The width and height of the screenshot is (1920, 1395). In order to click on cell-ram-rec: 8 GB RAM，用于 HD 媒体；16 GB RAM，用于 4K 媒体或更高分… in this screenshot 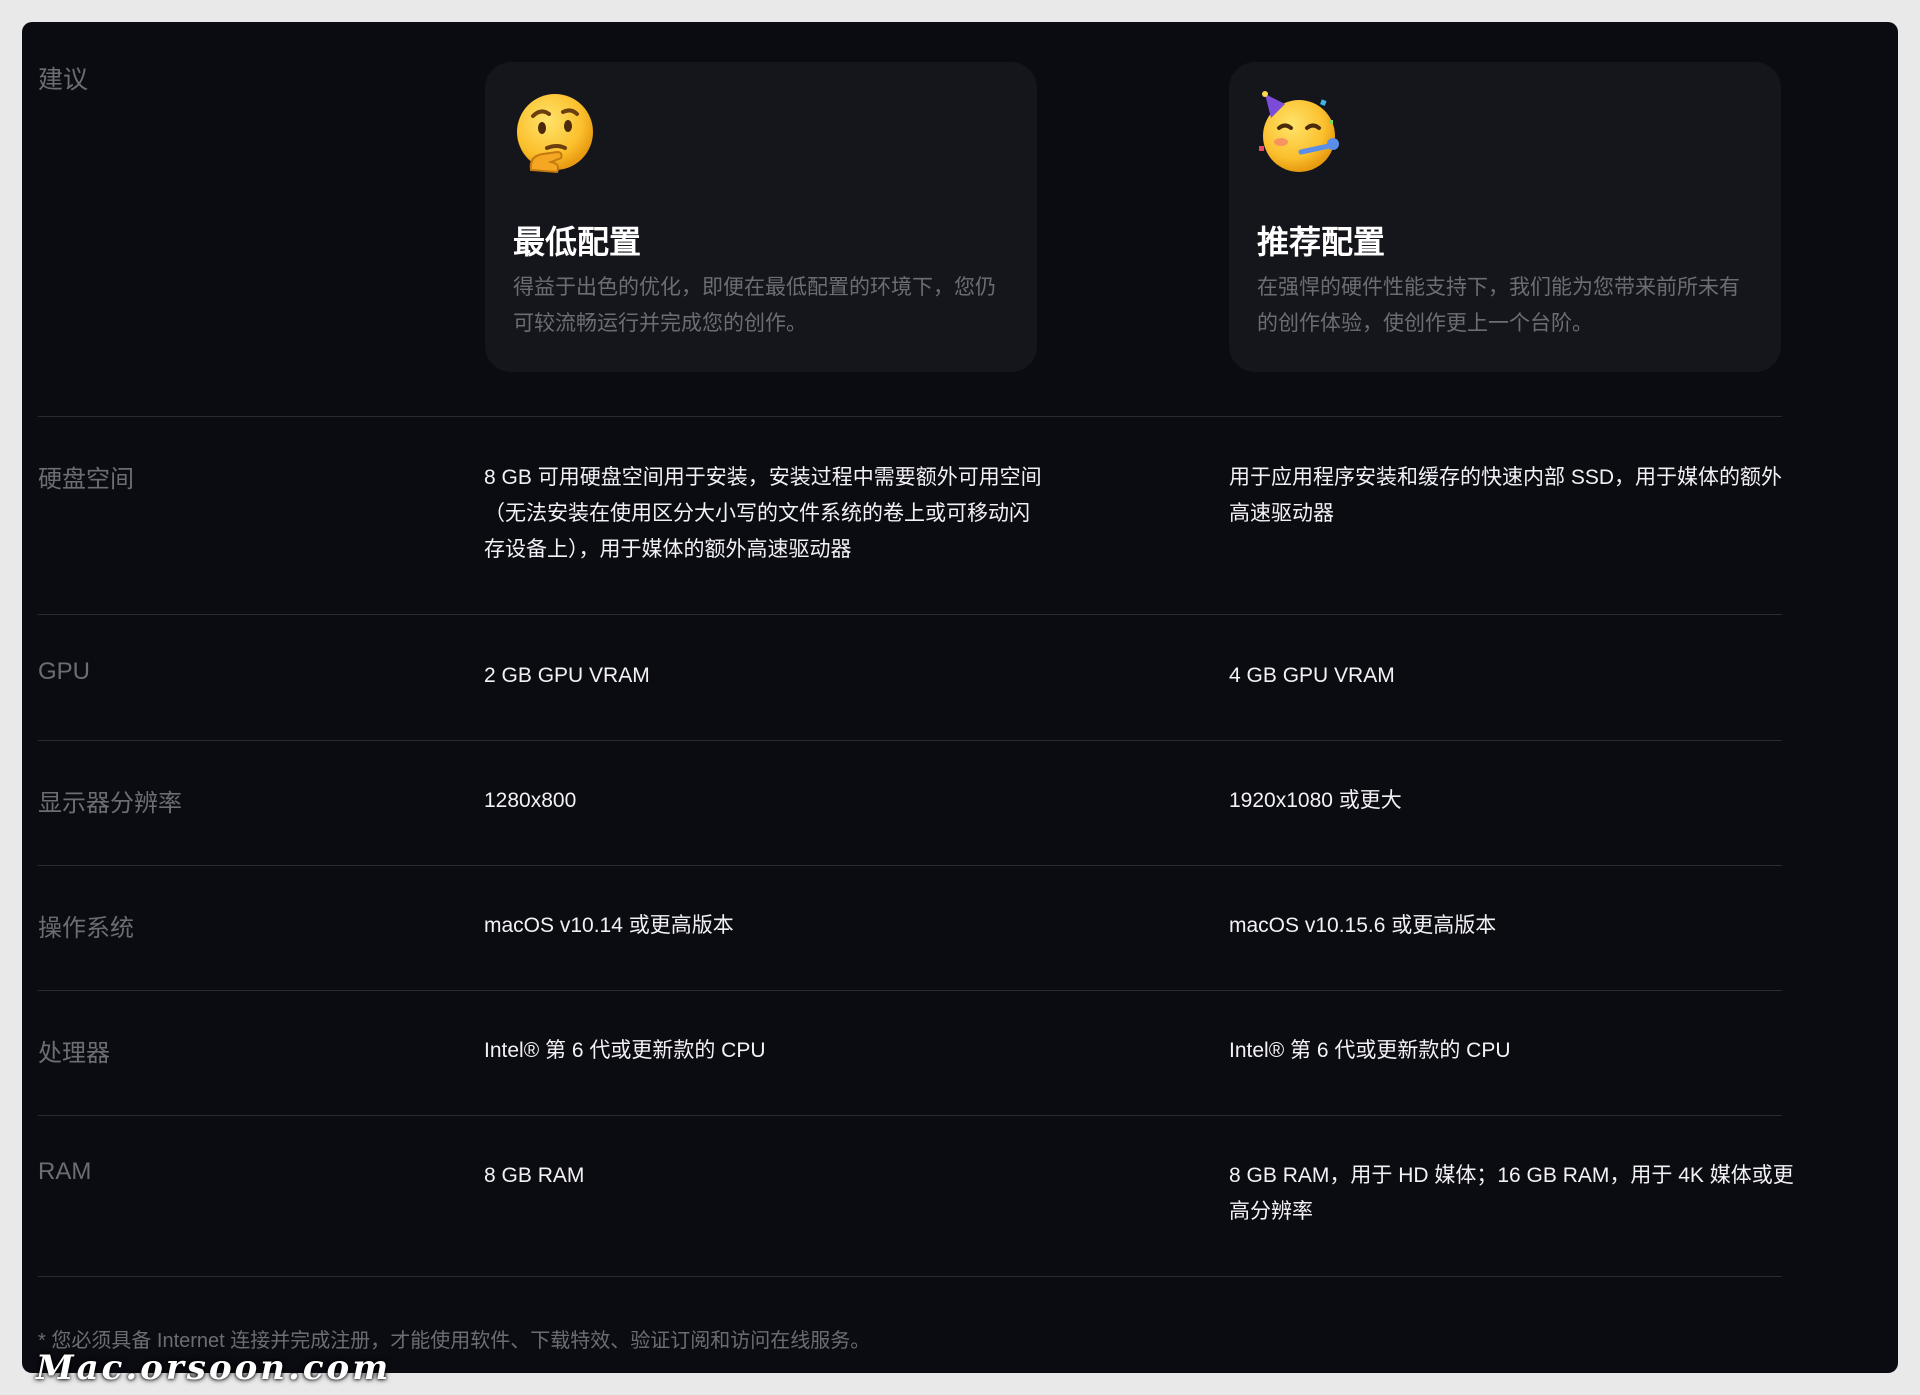, I will do `click(1511, 1193)`.